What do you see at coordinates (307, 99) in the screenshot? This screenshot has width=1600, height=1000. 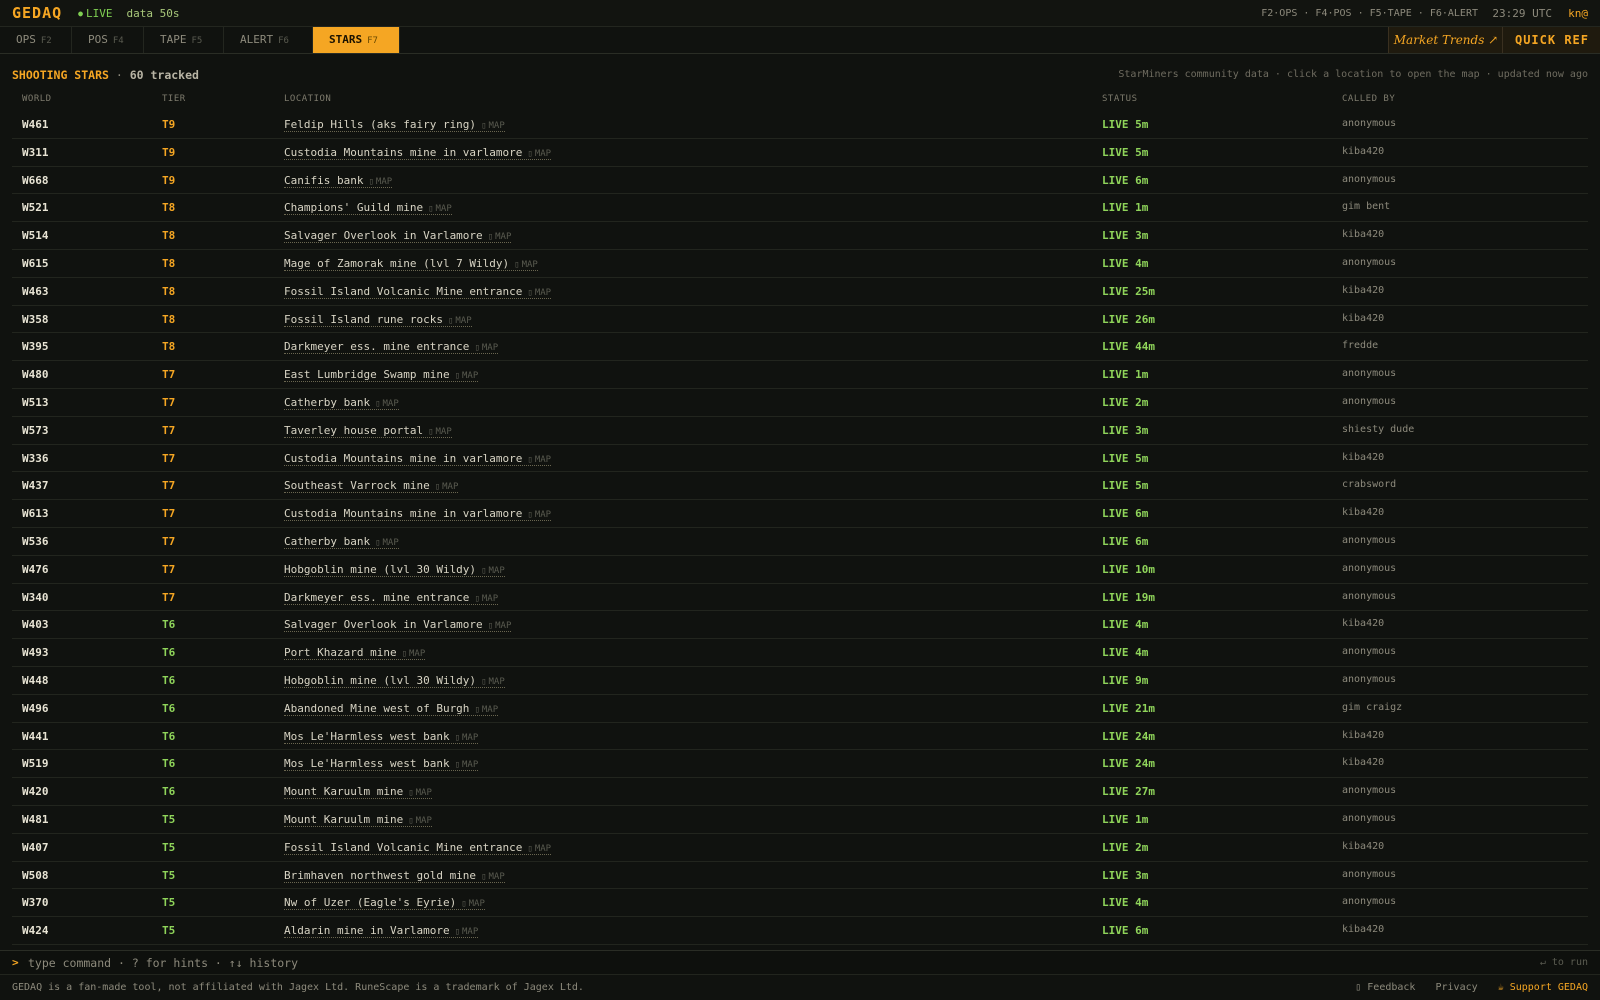 I see `col-location: LOCATION` at bounding box center [307, 99].